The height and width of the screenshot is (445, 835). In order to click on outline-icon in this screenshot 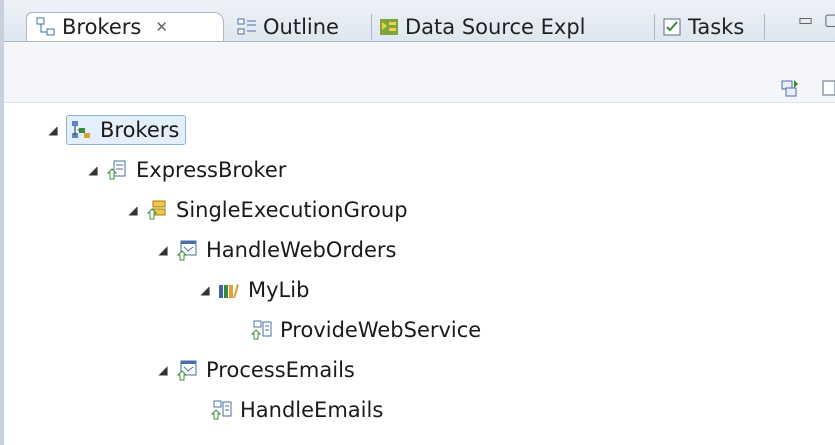, I will do `click(247, 27)`.